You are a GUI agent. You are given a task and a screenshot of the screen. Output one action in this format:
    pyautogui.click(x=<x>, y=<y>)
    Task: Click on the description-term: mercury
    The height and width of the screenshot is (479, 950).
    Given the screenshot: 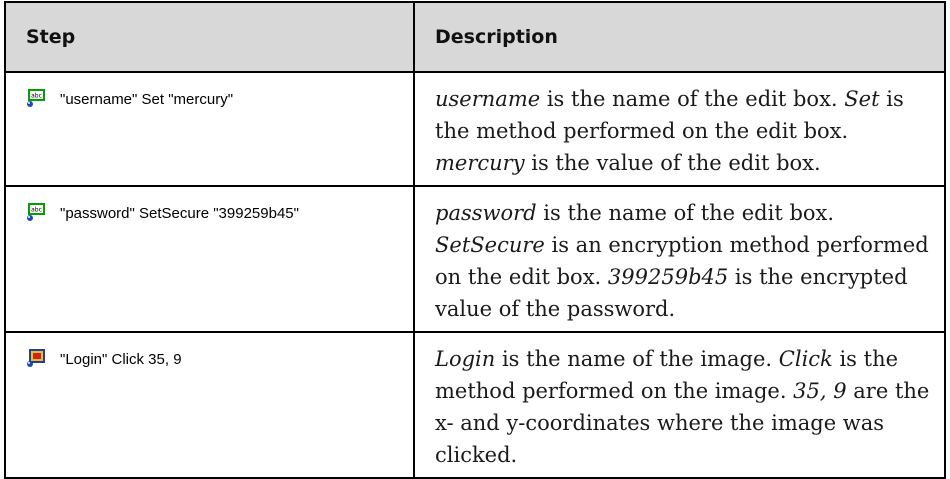 What is the action you would take?
    pyautogui.click(x=480, y=163)
    